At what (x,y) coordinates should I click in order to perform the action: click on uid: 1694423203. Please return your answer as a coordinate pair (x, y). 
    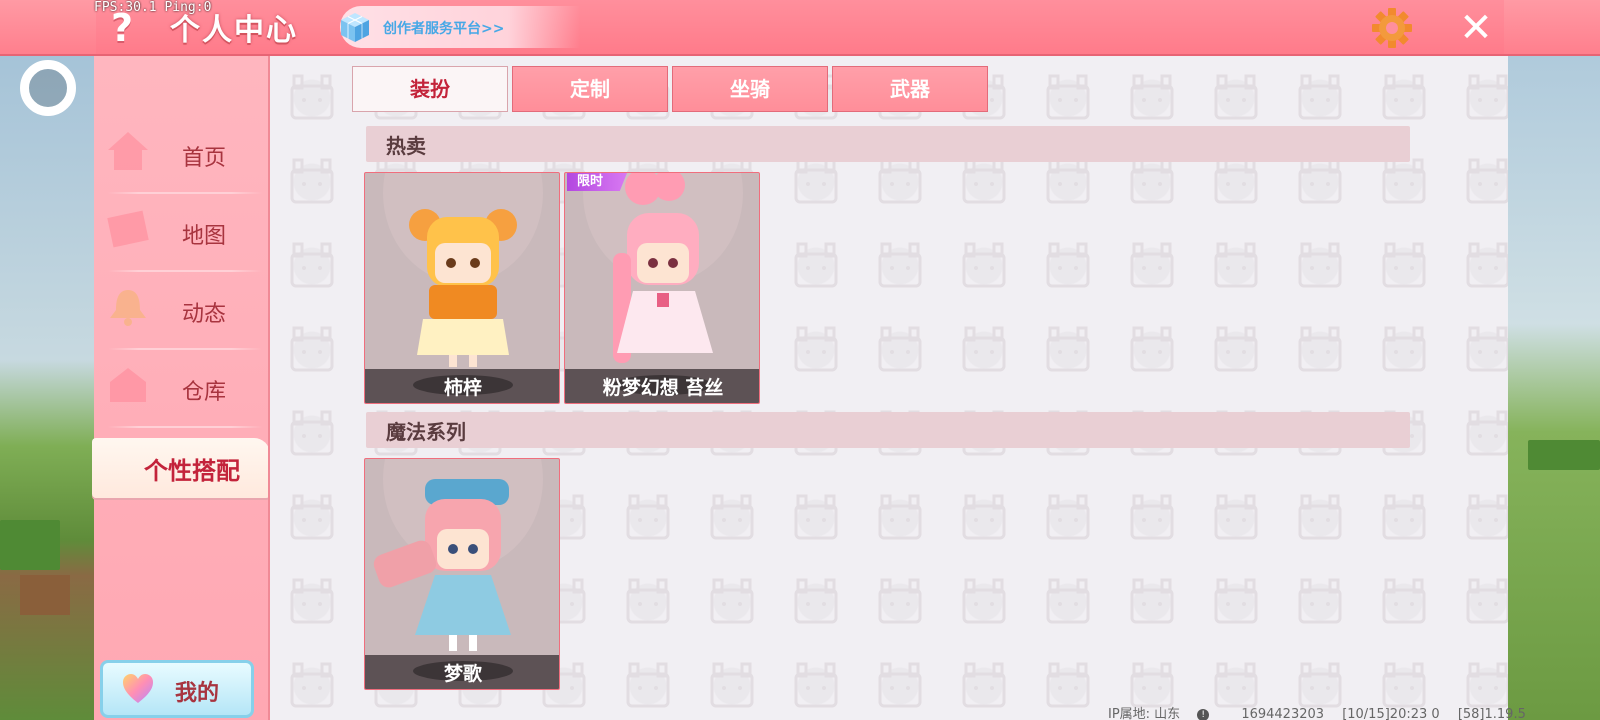
    Looking at the image, I should click on (1283, 713).